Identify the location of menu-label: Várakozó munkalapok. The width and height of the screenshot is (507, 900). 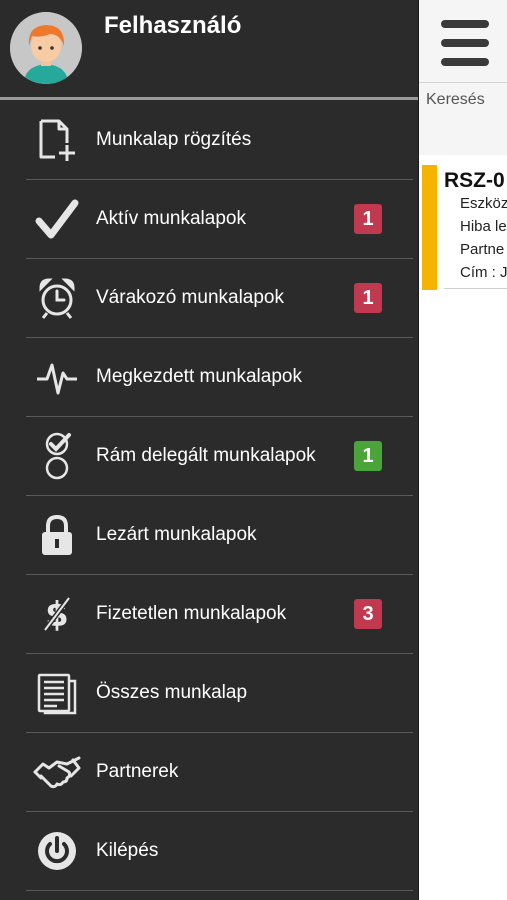
(190, 297).